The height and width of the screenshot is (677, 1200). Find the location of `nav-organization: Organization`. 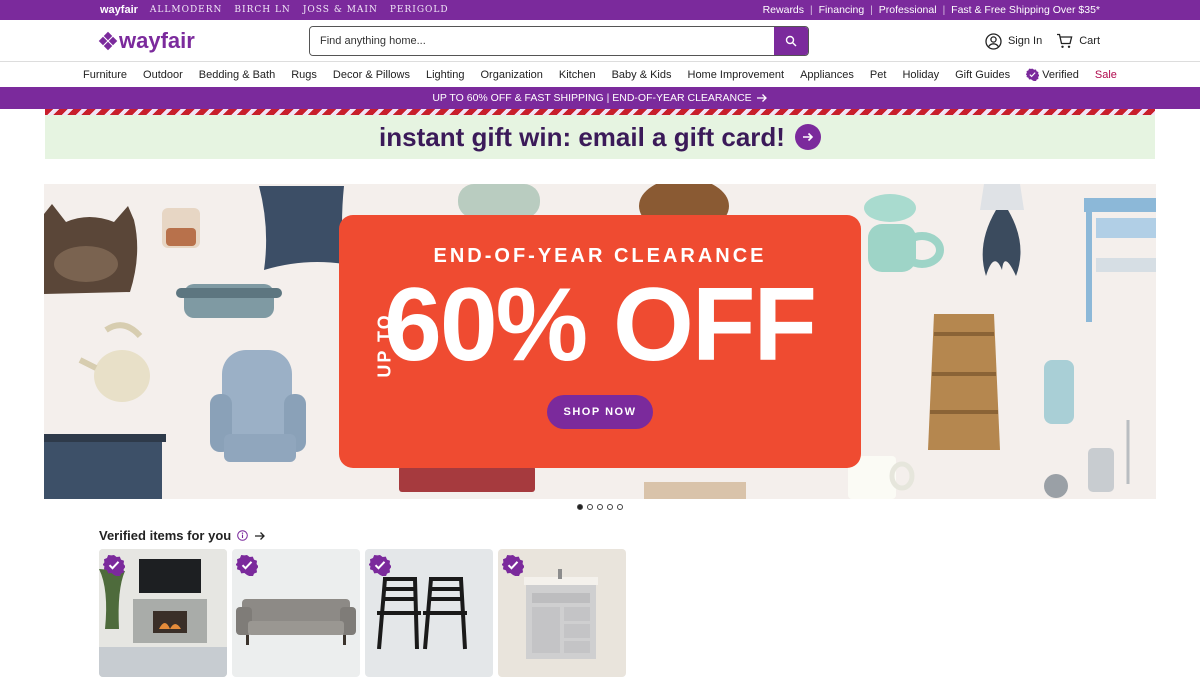

nav-organization: Organization is located at coordinates (512, 75).